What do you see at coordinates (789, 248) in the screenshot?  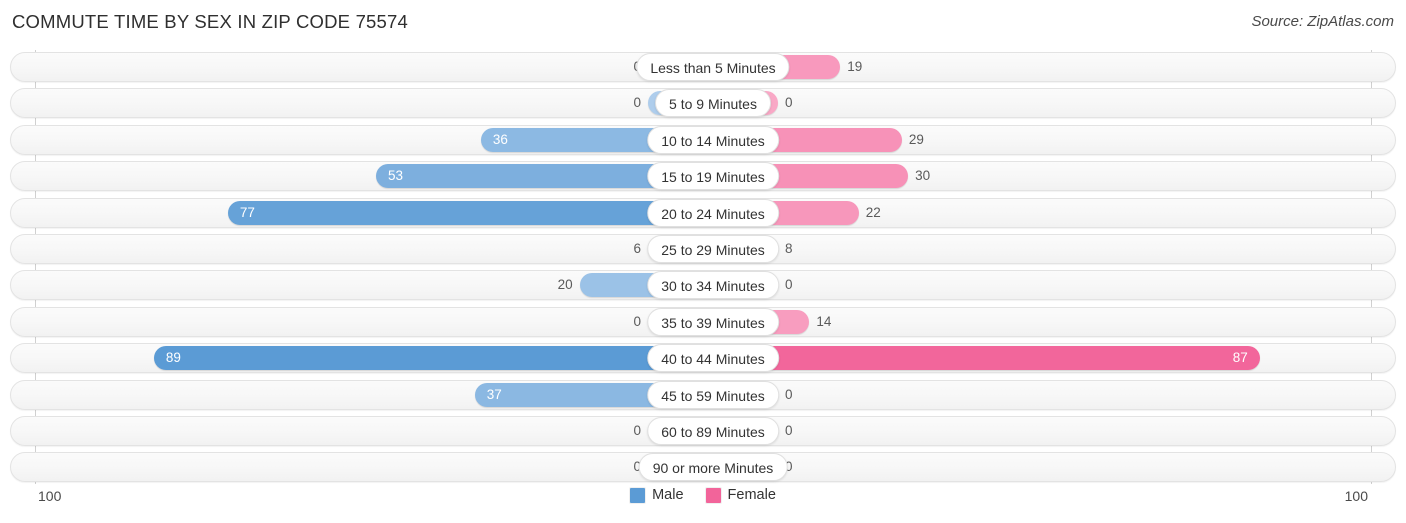 I see `value-label-female: 8` at bounding box center [789, 248].